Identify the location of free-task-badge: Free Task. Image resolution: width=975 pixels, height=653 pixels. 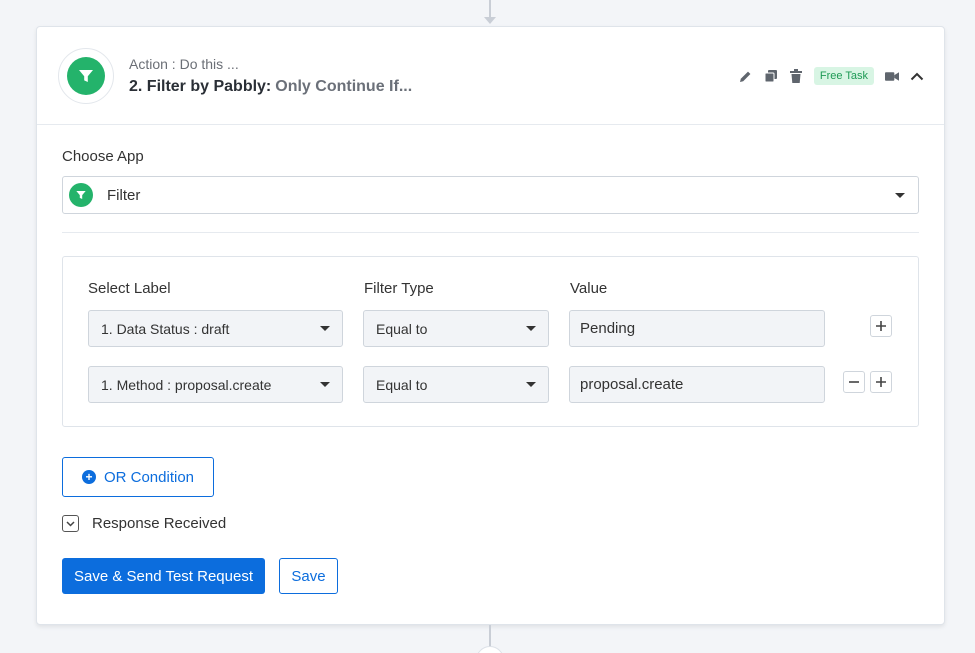
(843, 76).